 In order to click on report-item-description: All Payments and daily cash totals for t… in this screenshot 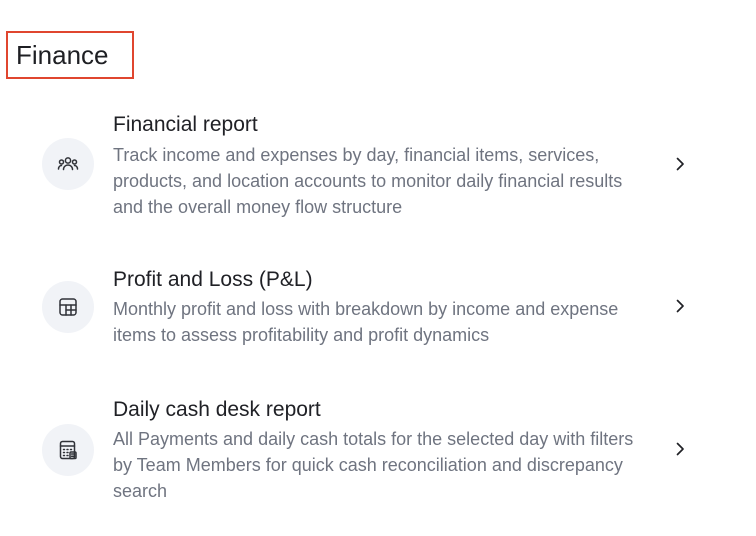, I will do `click(373, 465)`.